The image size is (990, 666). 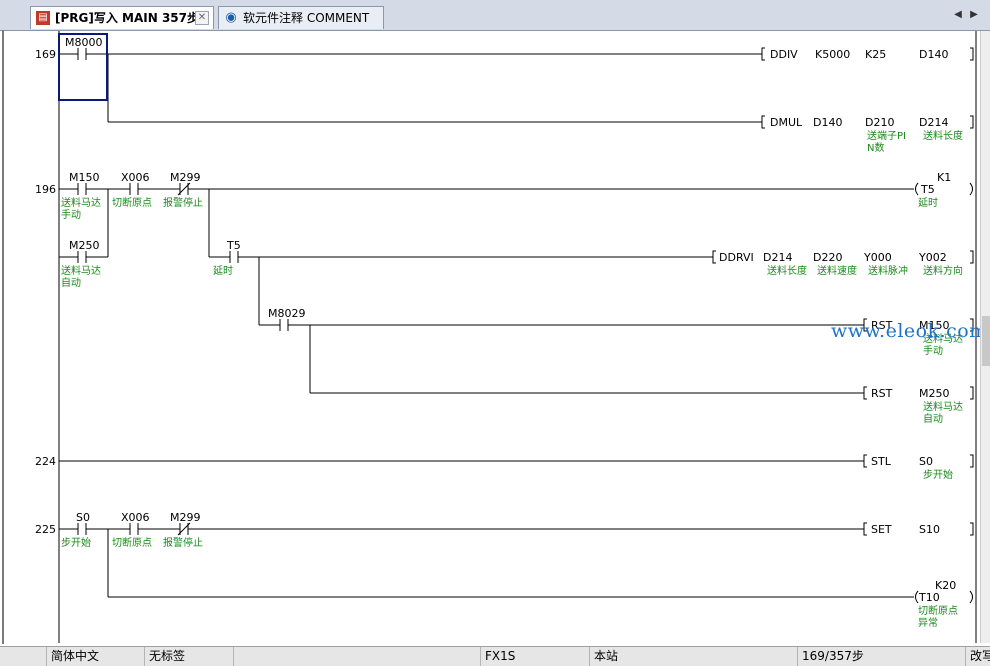 What do you see at coordinates (837, 270) in the screenshot?
I see `device-comment: 送料速度` at bounding box center [837, 270].